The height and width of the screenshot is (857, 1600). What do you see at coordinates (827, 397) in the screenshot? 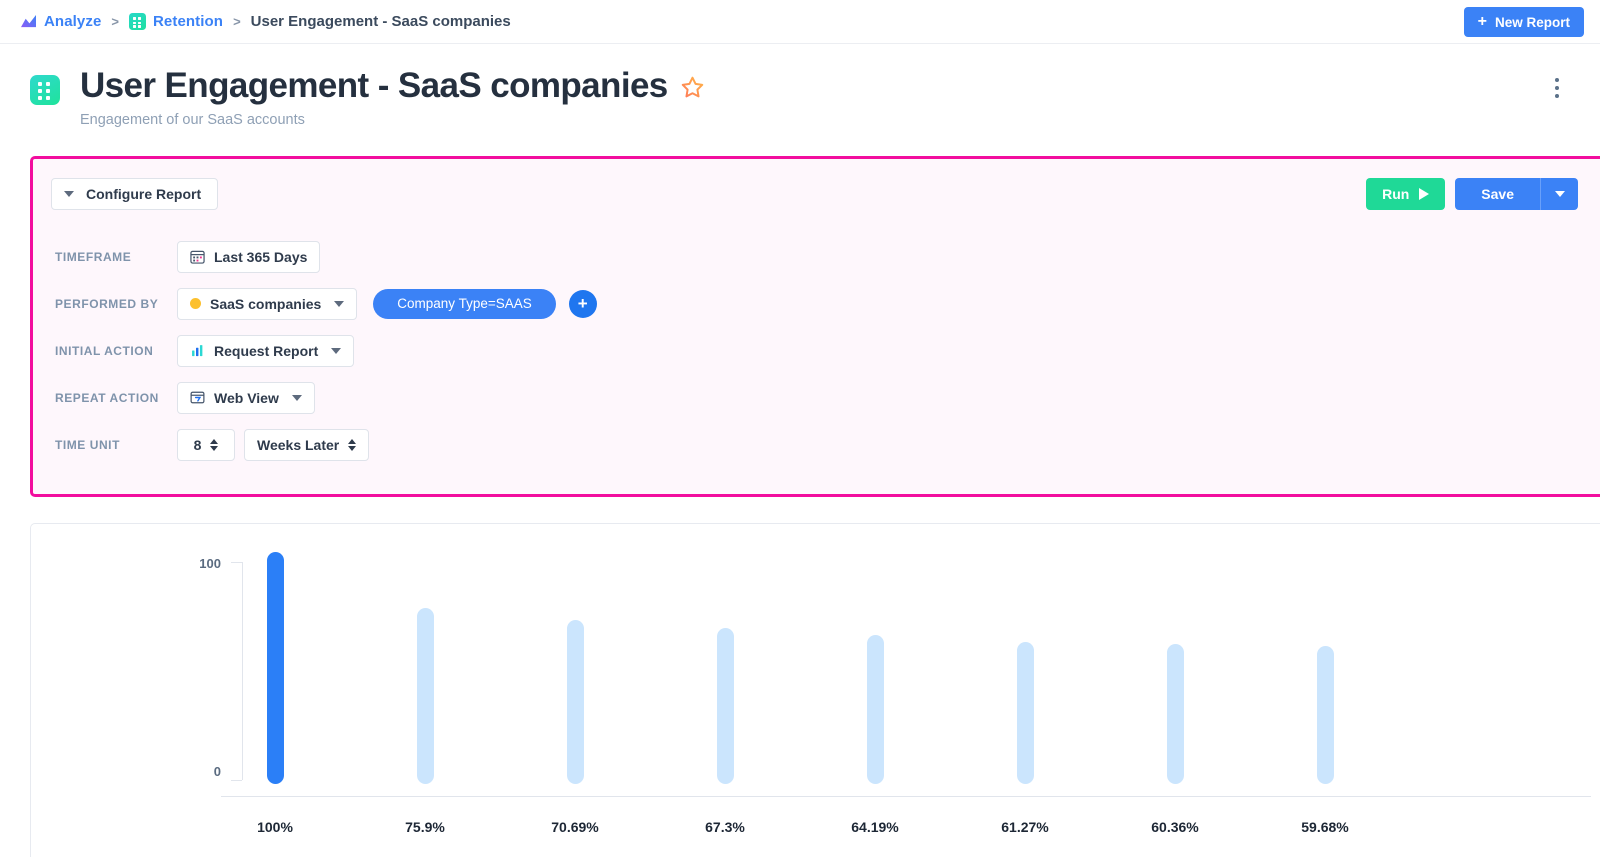
I see `row-repeat-action: REPEAT ACTION Web View` at bounding box center [827, 397].